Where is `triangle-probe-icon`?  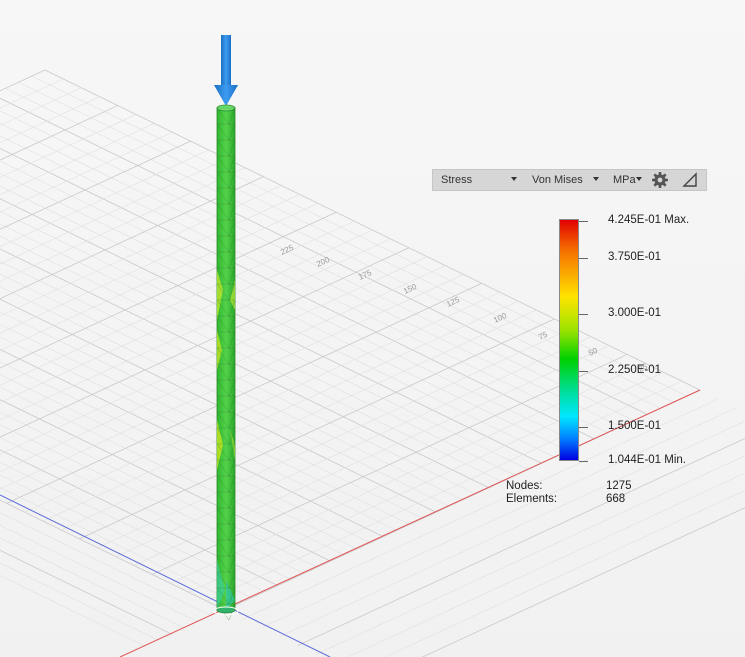 triangle-probe-icon is located at coordinates (689, 179).